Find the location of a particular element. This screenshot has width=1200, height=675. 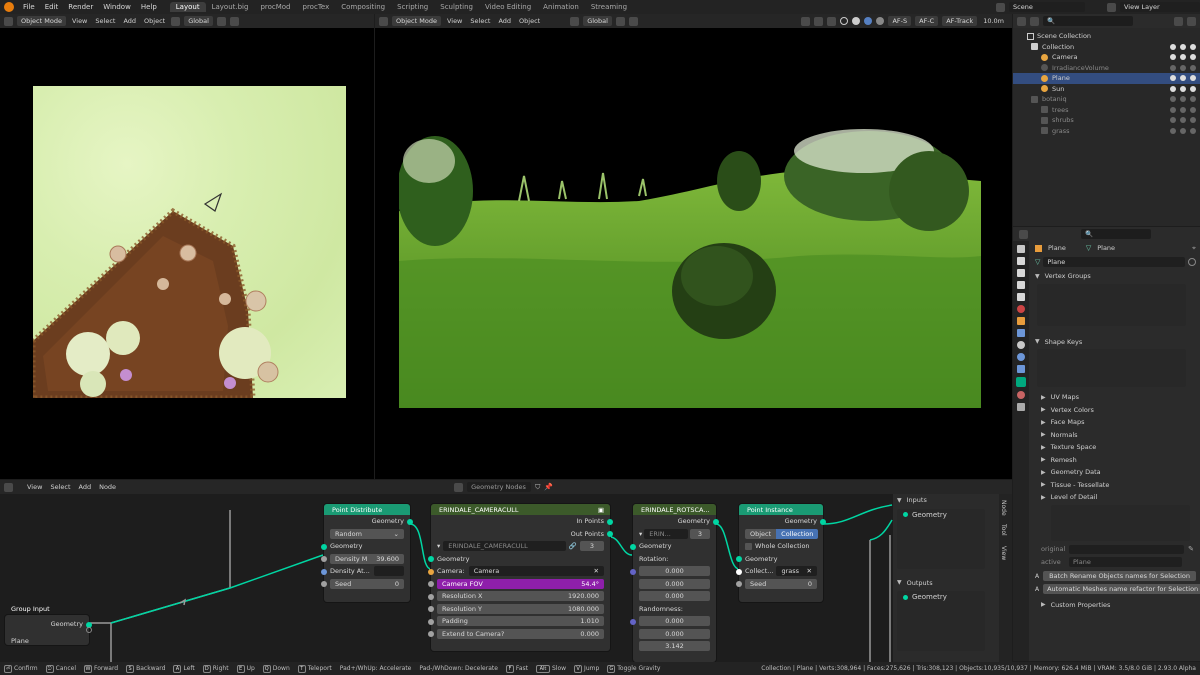

af-track-button: AF-Track is located at coordinates (960, 21).